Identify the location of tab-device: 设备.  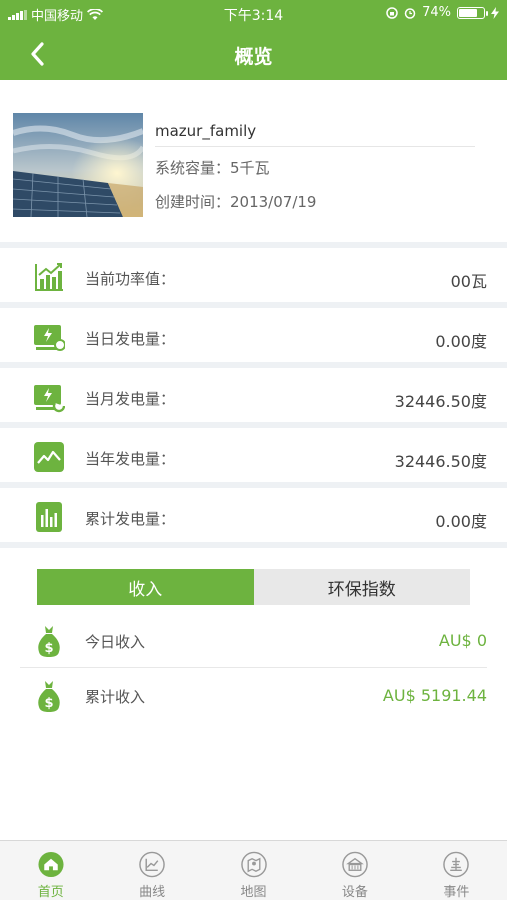
(354, 870).